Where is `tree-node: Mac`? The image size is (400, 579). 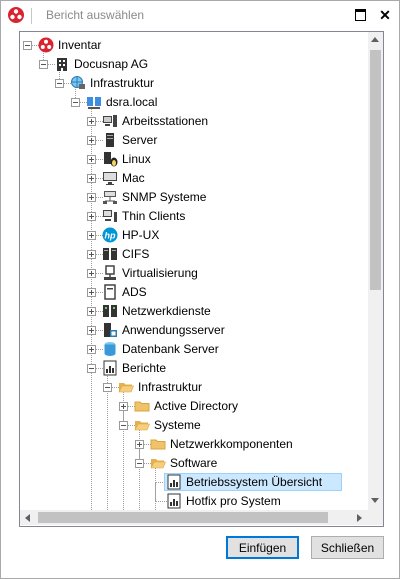 tree-node: Mac is located at coordinates (194, 178).